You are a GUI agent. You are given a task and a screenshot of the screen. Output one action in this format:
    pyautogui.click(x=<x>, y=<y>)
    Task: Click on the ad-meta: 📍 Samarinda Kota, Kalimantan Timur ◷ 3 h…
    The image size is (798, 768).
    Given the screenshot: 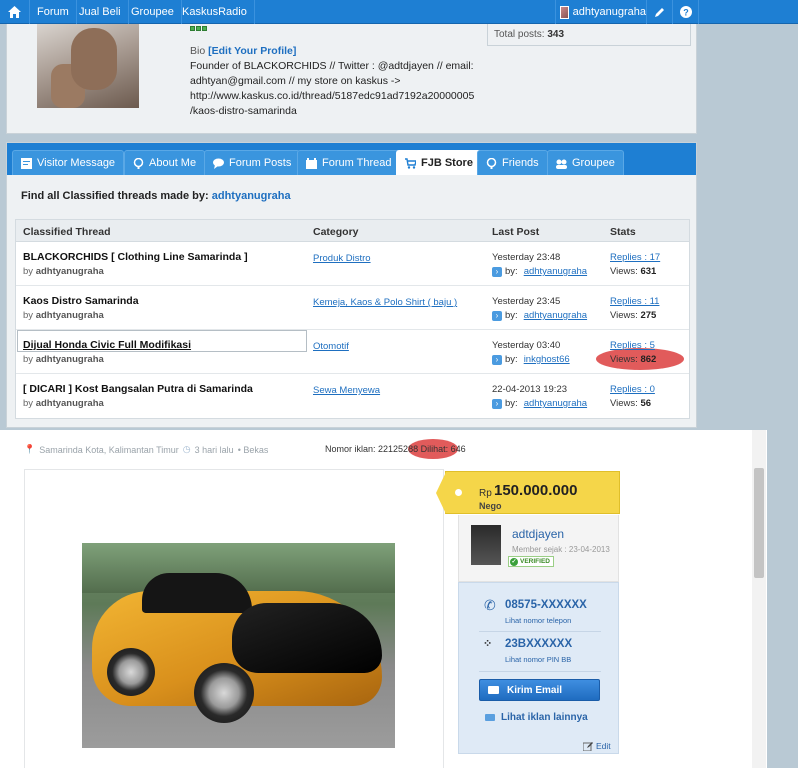 What is the action you would take?
    pyautogui.click(x=146, y=449)
    